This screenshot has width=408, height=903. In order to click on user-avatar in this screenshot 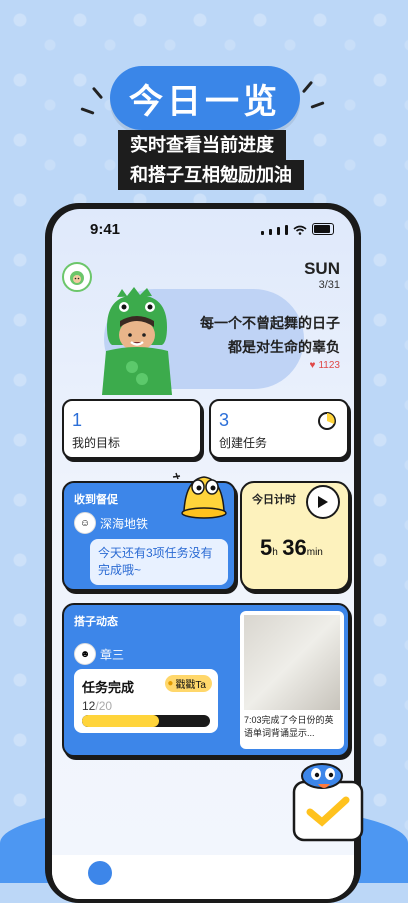, I will do `click(77, 277)`.